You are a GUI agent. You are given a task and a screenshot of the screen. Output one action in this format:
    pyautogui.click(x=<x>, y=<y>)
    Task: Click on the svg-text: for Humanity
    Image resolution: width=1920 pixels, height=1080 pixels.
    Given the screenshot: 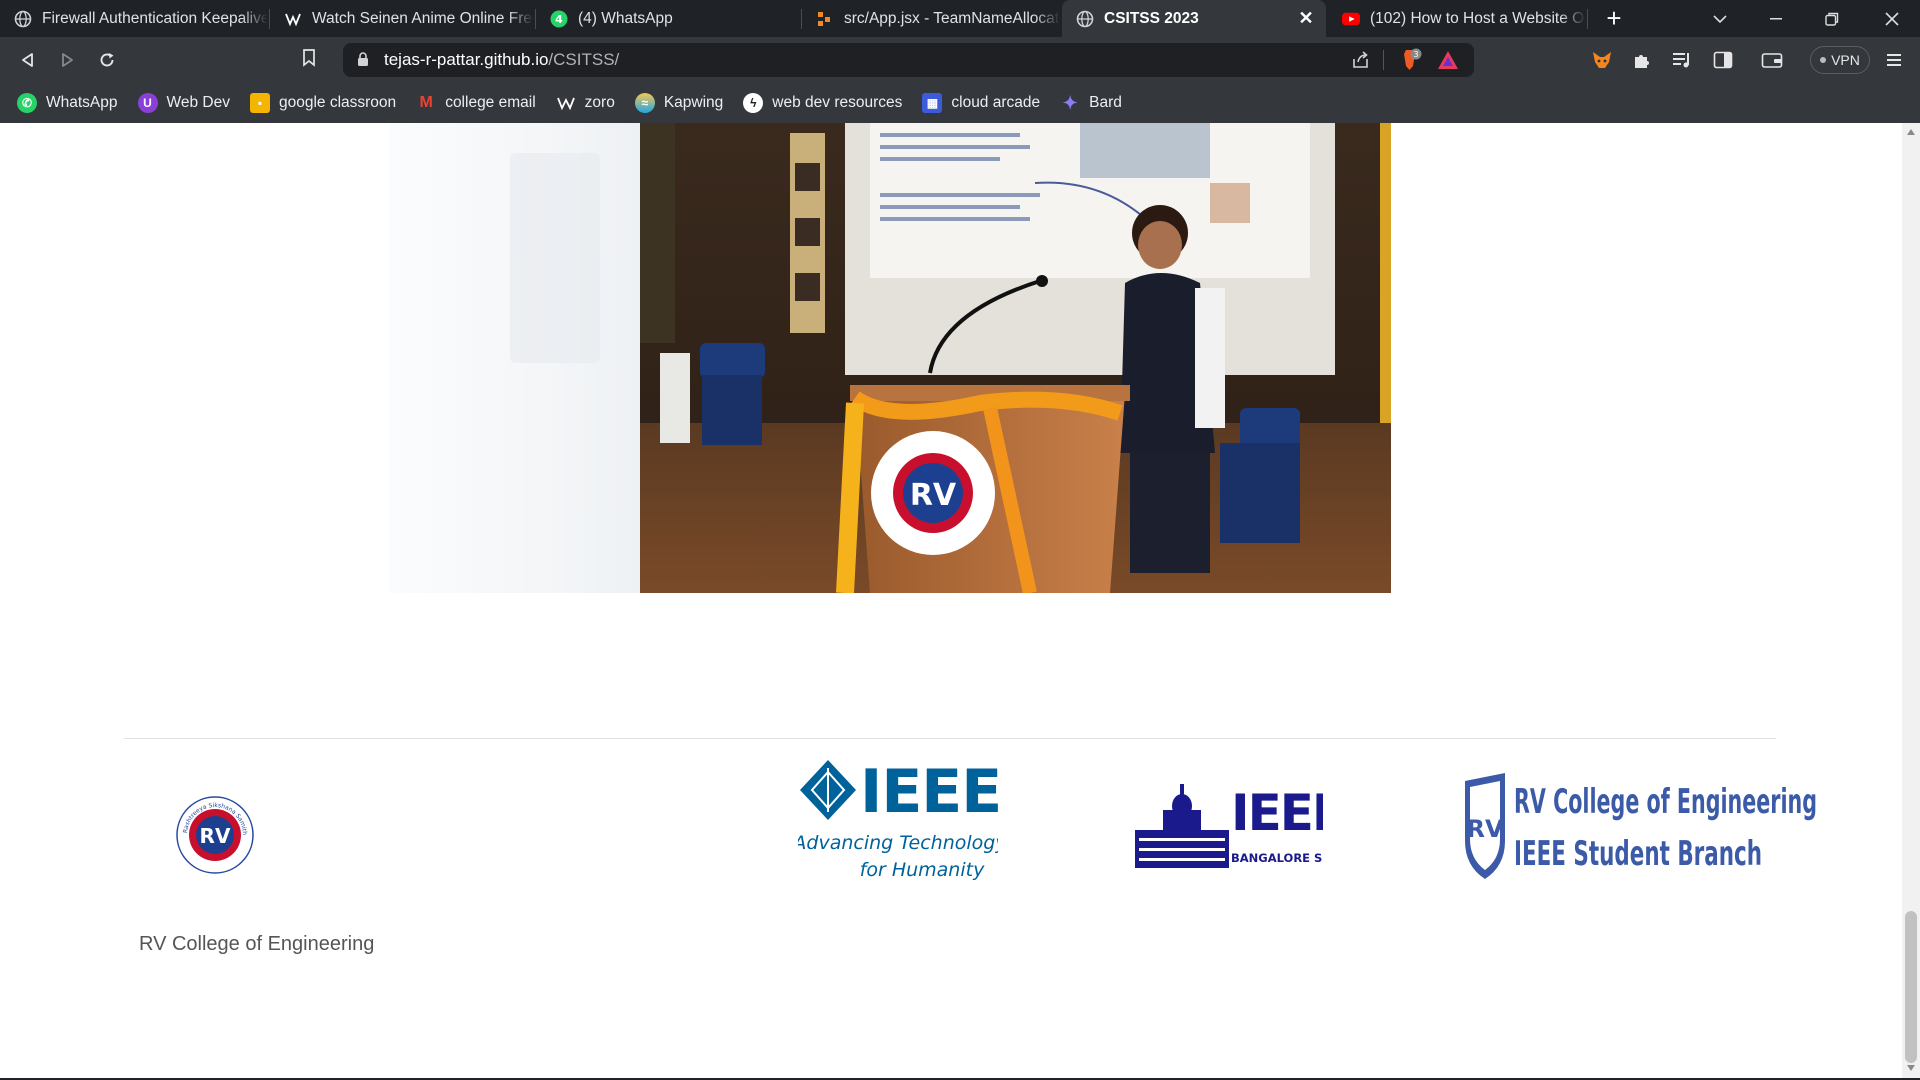 What is the action you would take?
    pyautogui.click(x=922, y=870)
    